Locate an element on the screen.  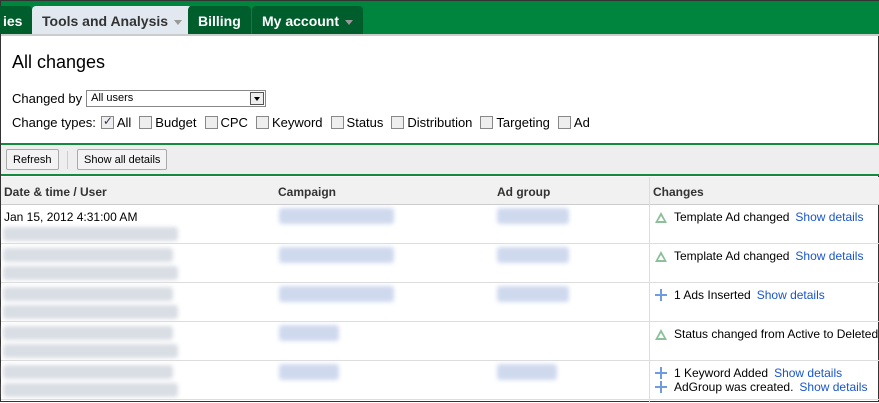
page-title: All changes is located at coordinates (59, 62).